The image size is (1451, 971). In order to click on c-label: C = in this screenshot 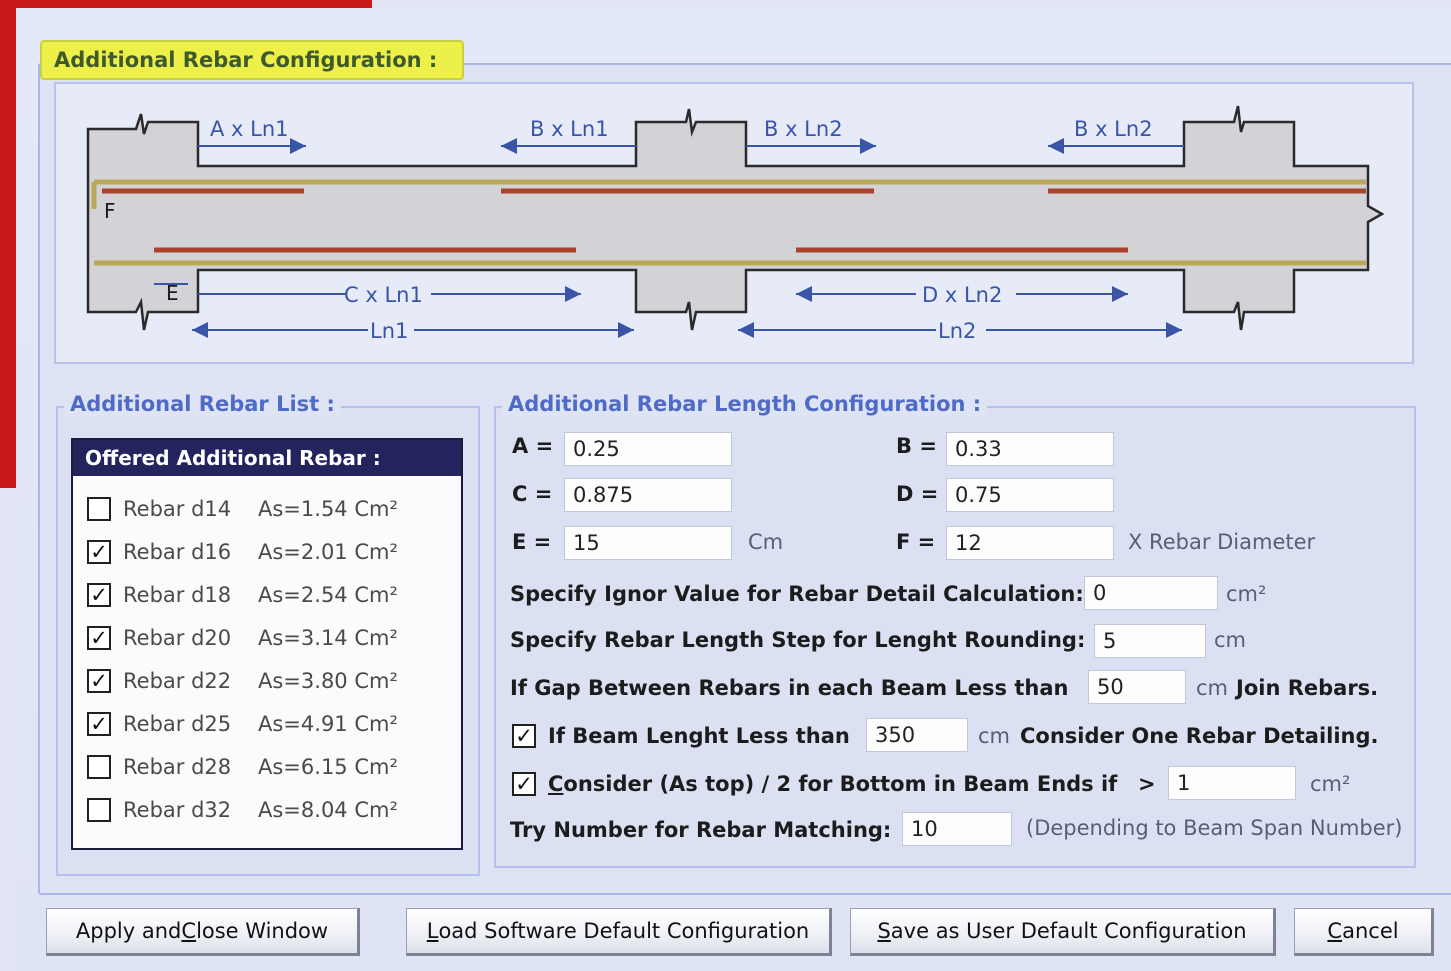, I will do `click(532, 494)`.